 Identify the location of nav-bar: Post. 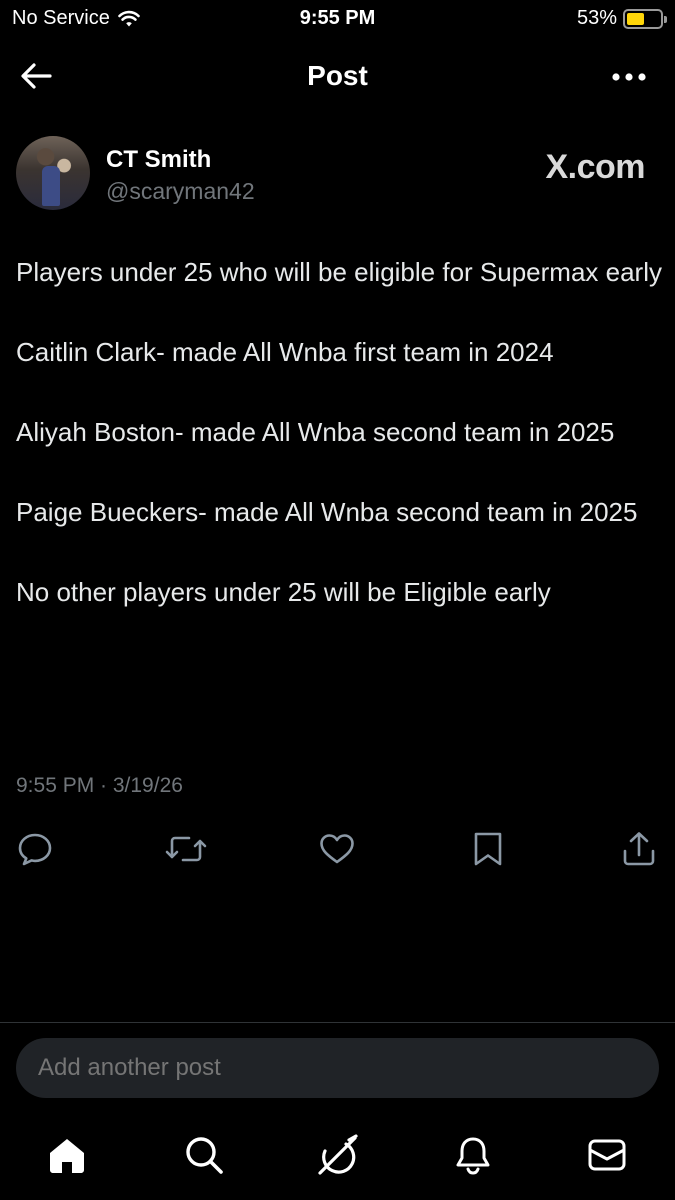
(337, 76).